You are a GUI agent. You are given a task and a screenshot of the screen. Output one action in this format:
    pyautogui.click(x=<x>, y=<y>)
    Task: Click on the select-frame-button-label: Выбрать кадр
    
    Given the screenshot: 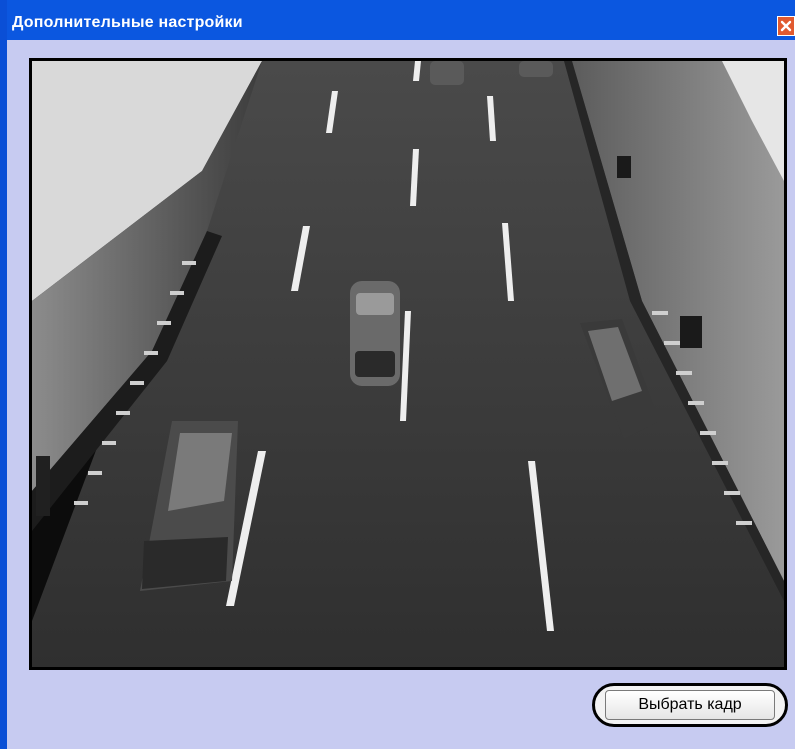 What is the action you would take?
    pyautogui.click(x=690, y=705)
    